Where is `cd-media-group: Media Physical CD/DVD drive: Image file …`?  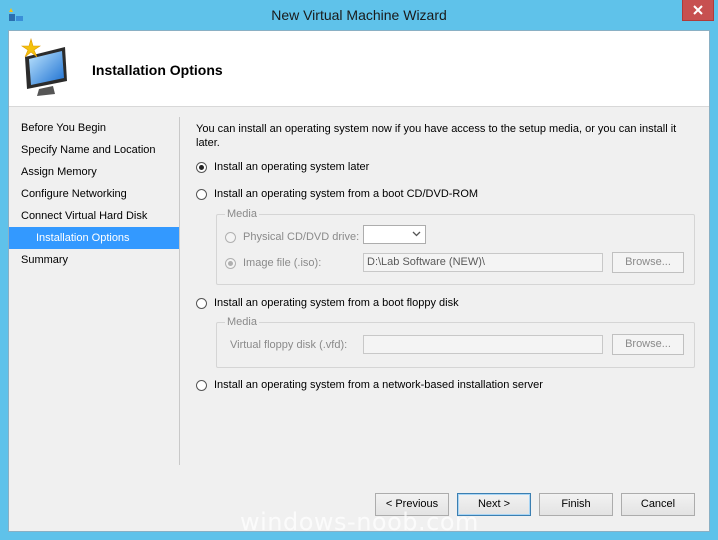 cd-media-group: Media Physical CD/DVD drive: Image file … is located at coordinates (455, 246).